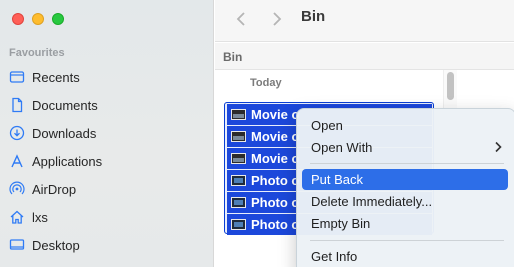 The width and height of the screenshot is (514, 267). I want to click on close-window-button, so click(18, 19).